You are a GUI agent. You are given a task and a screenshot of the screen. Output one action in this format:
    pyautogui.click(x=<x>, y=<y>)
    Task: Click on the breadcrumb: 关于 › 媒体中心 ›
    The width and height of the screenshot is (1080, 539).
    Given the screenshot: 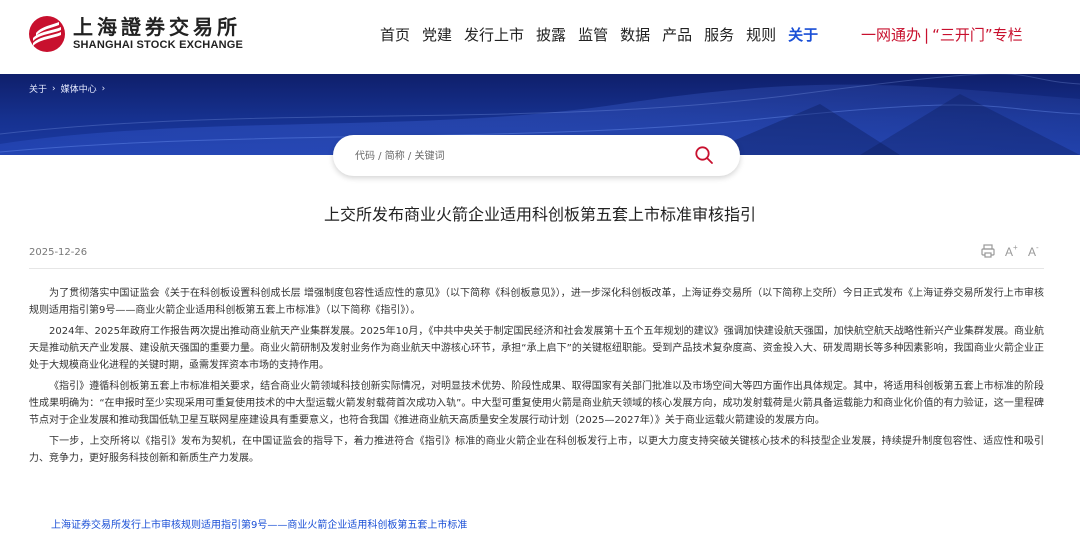 What is the action you would take?
    pyautogui.click(x=69, y=89)
    